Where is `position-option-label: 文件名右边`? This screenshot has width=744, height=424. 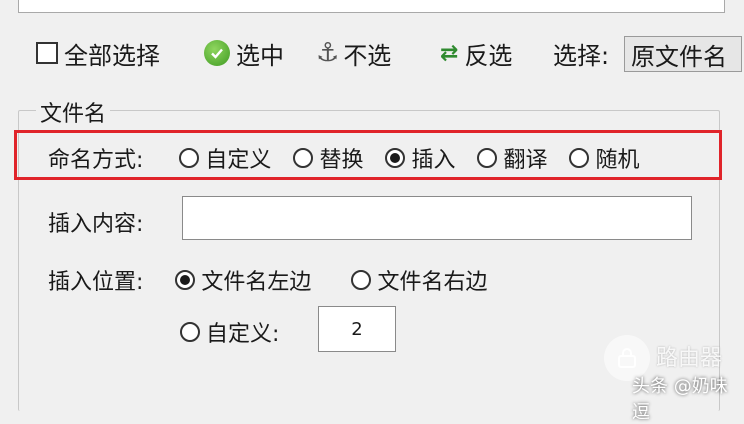
position-option-label: 文件名右边 is located at coordinates (432, 282).